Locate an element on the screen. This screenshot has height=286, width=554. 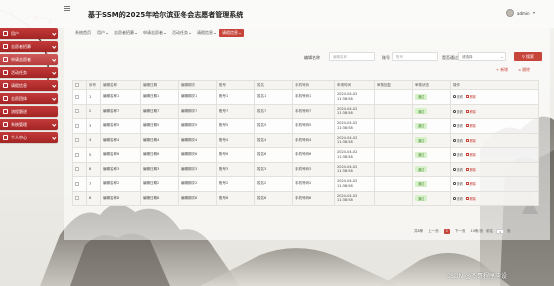
nav-tabs: 系统首页 用户 志愿者招募 申请志愿者 活动任务 请假信息 请假信息 is located at coordinates (158, 33).